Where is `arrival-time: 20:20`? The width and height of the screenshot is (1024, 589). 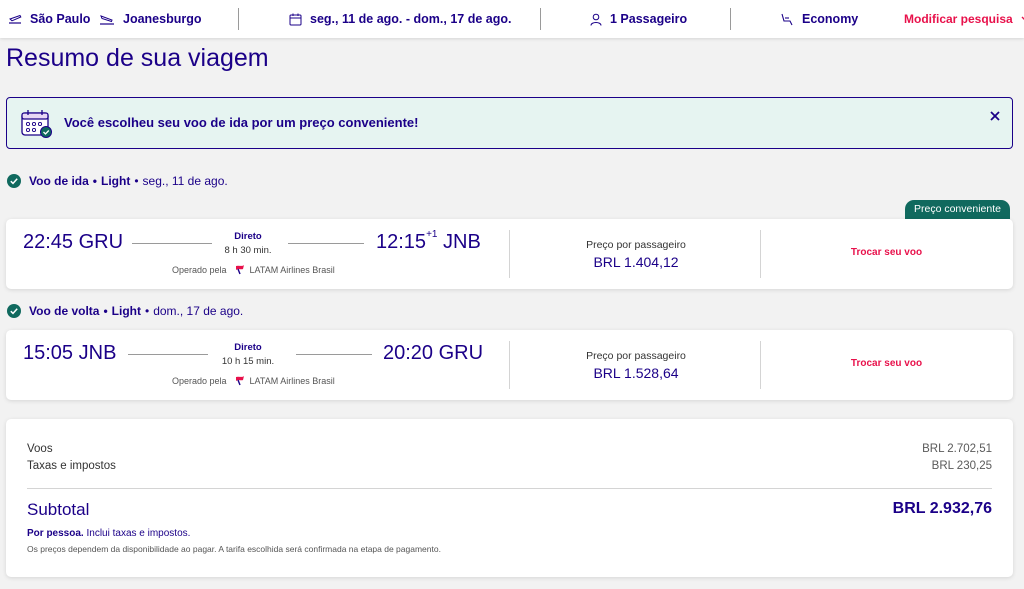
arrival-time: 20:20 is located at coordinates (408, 353).